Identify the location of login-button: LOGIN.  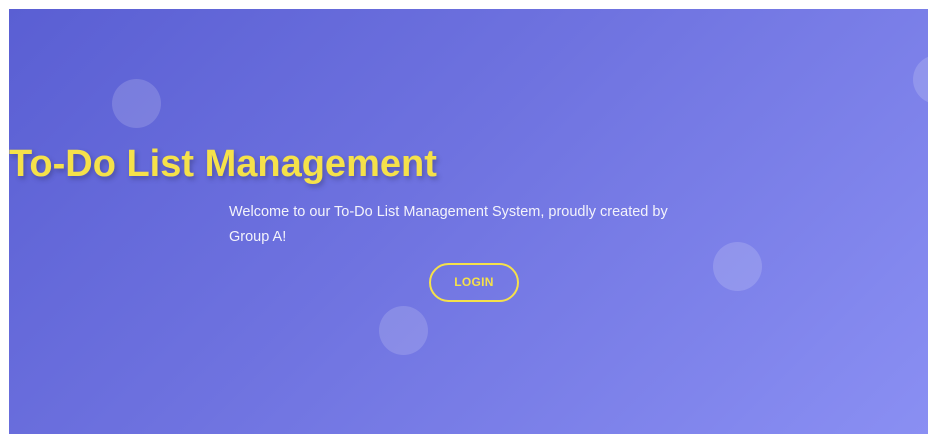
(474, 282).